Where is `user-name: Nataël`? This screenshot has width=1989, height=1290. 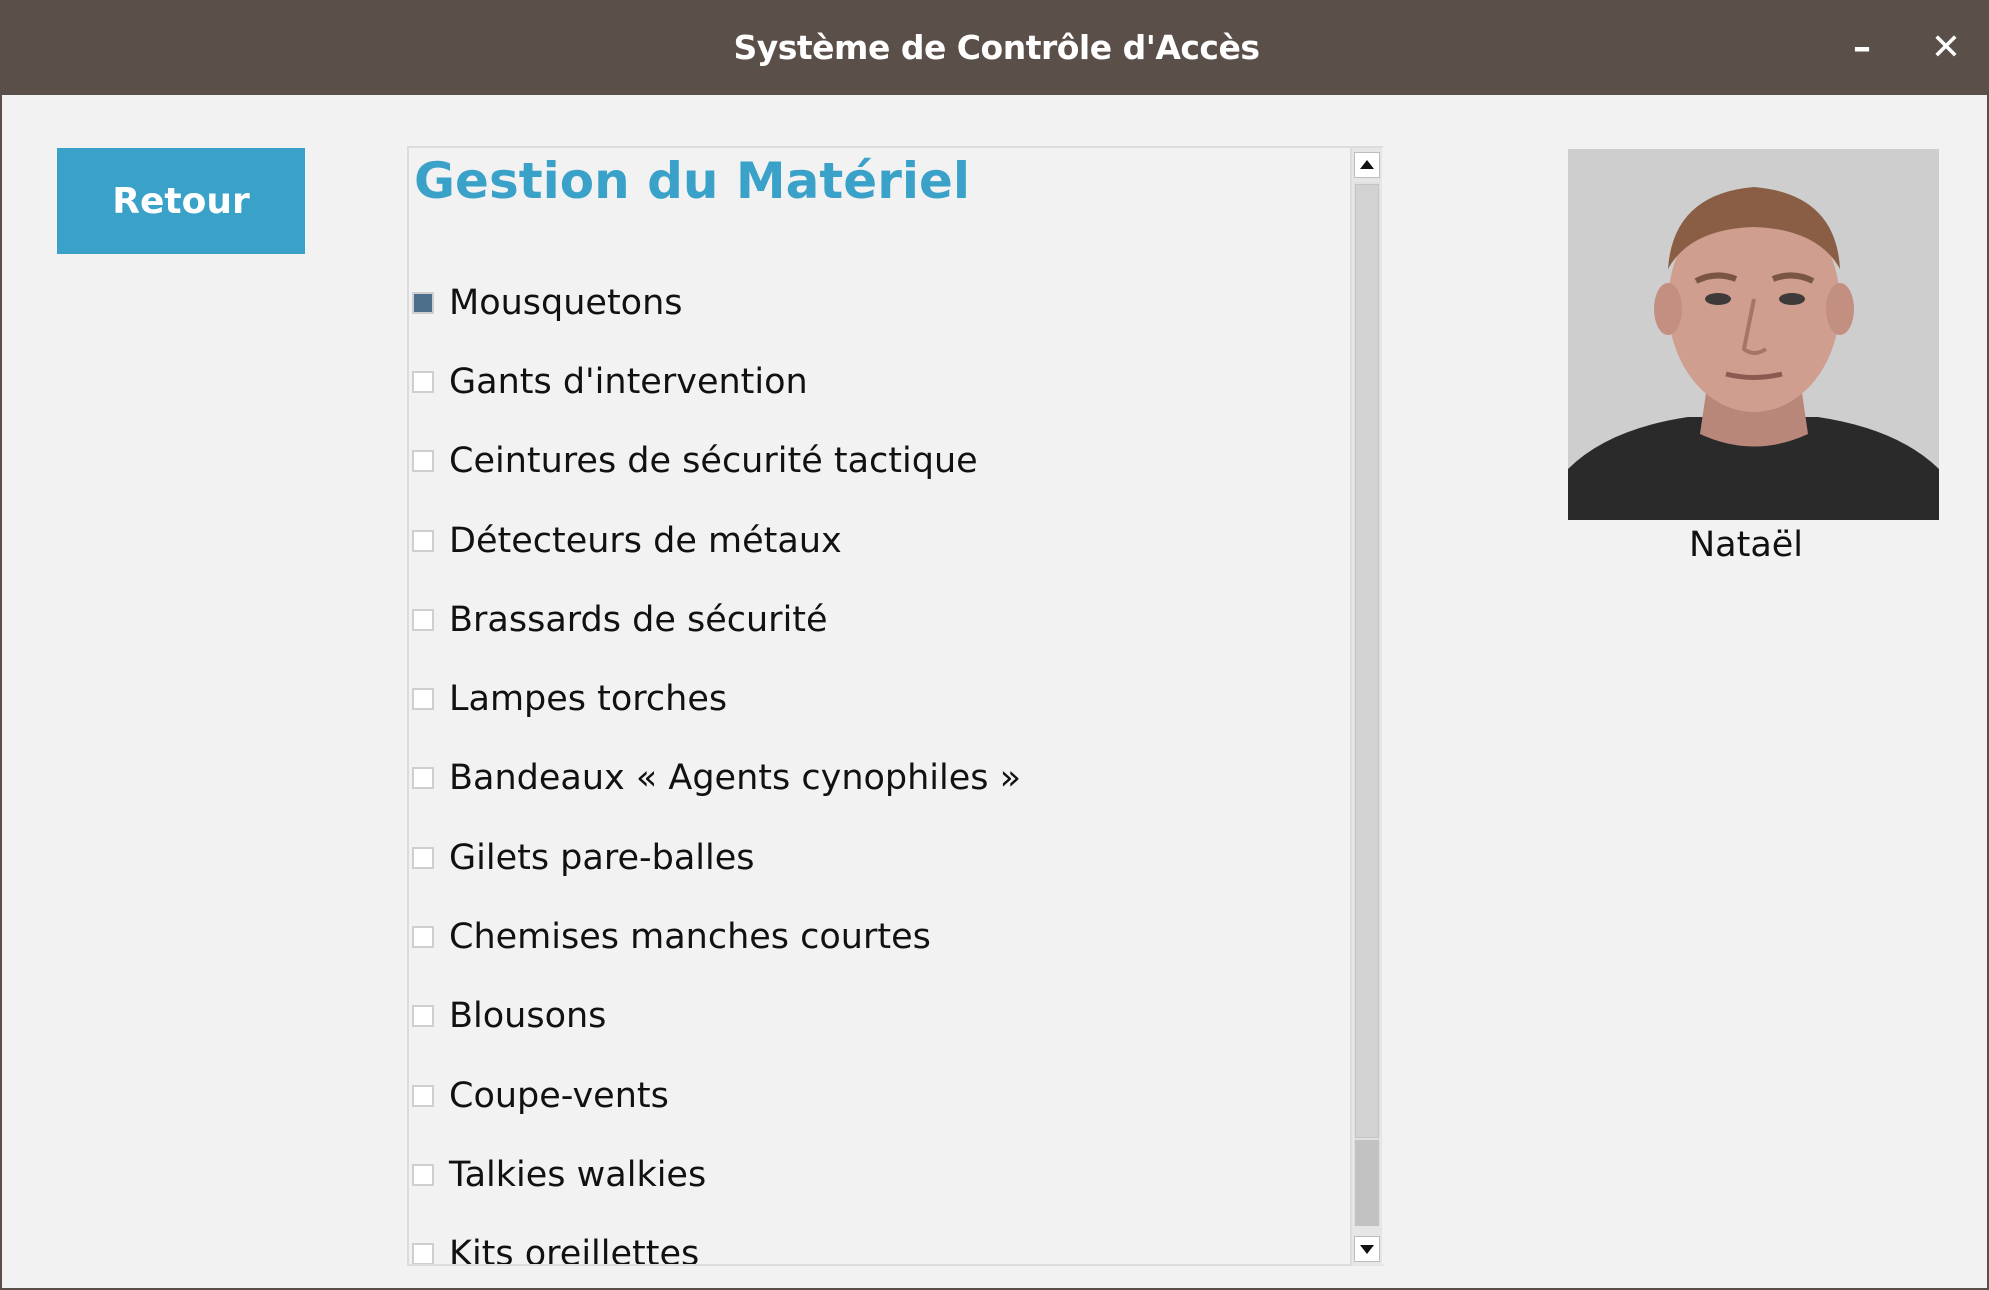
user-name: Nataël is located at coordinates (1746, 545).